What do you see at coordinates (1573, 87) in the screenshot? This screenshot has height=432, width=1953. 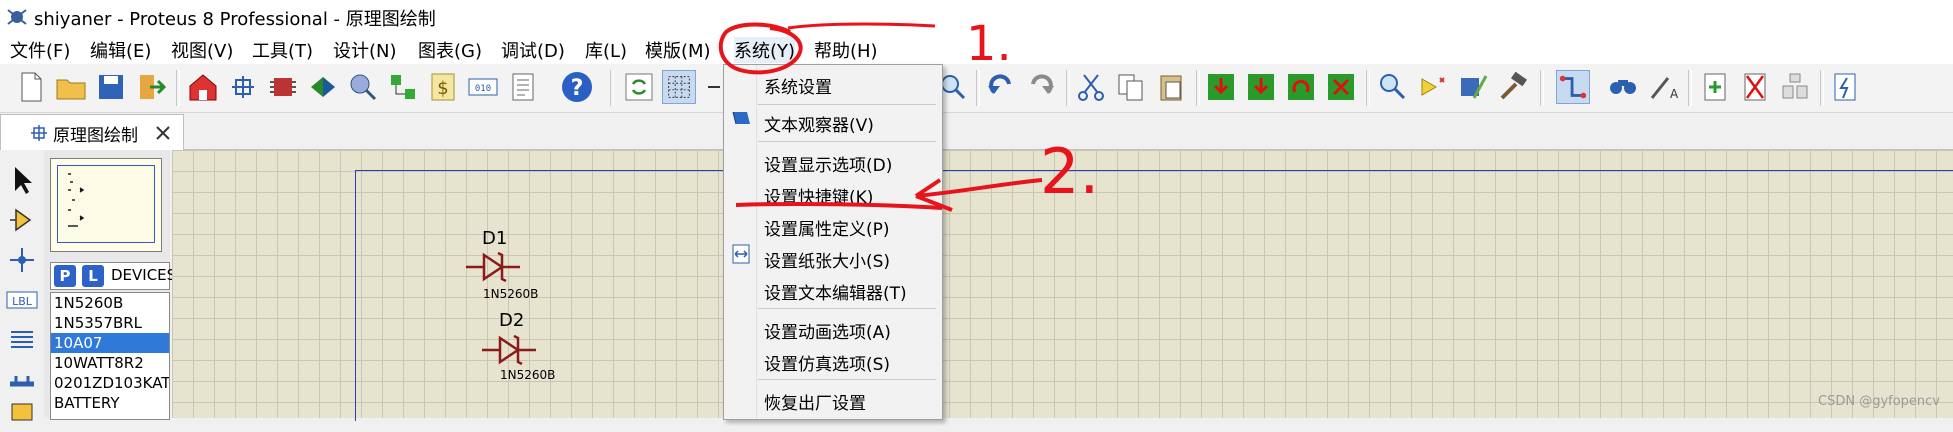 I see `wire-autorouter-icon` at bounding box center [1573, 87].